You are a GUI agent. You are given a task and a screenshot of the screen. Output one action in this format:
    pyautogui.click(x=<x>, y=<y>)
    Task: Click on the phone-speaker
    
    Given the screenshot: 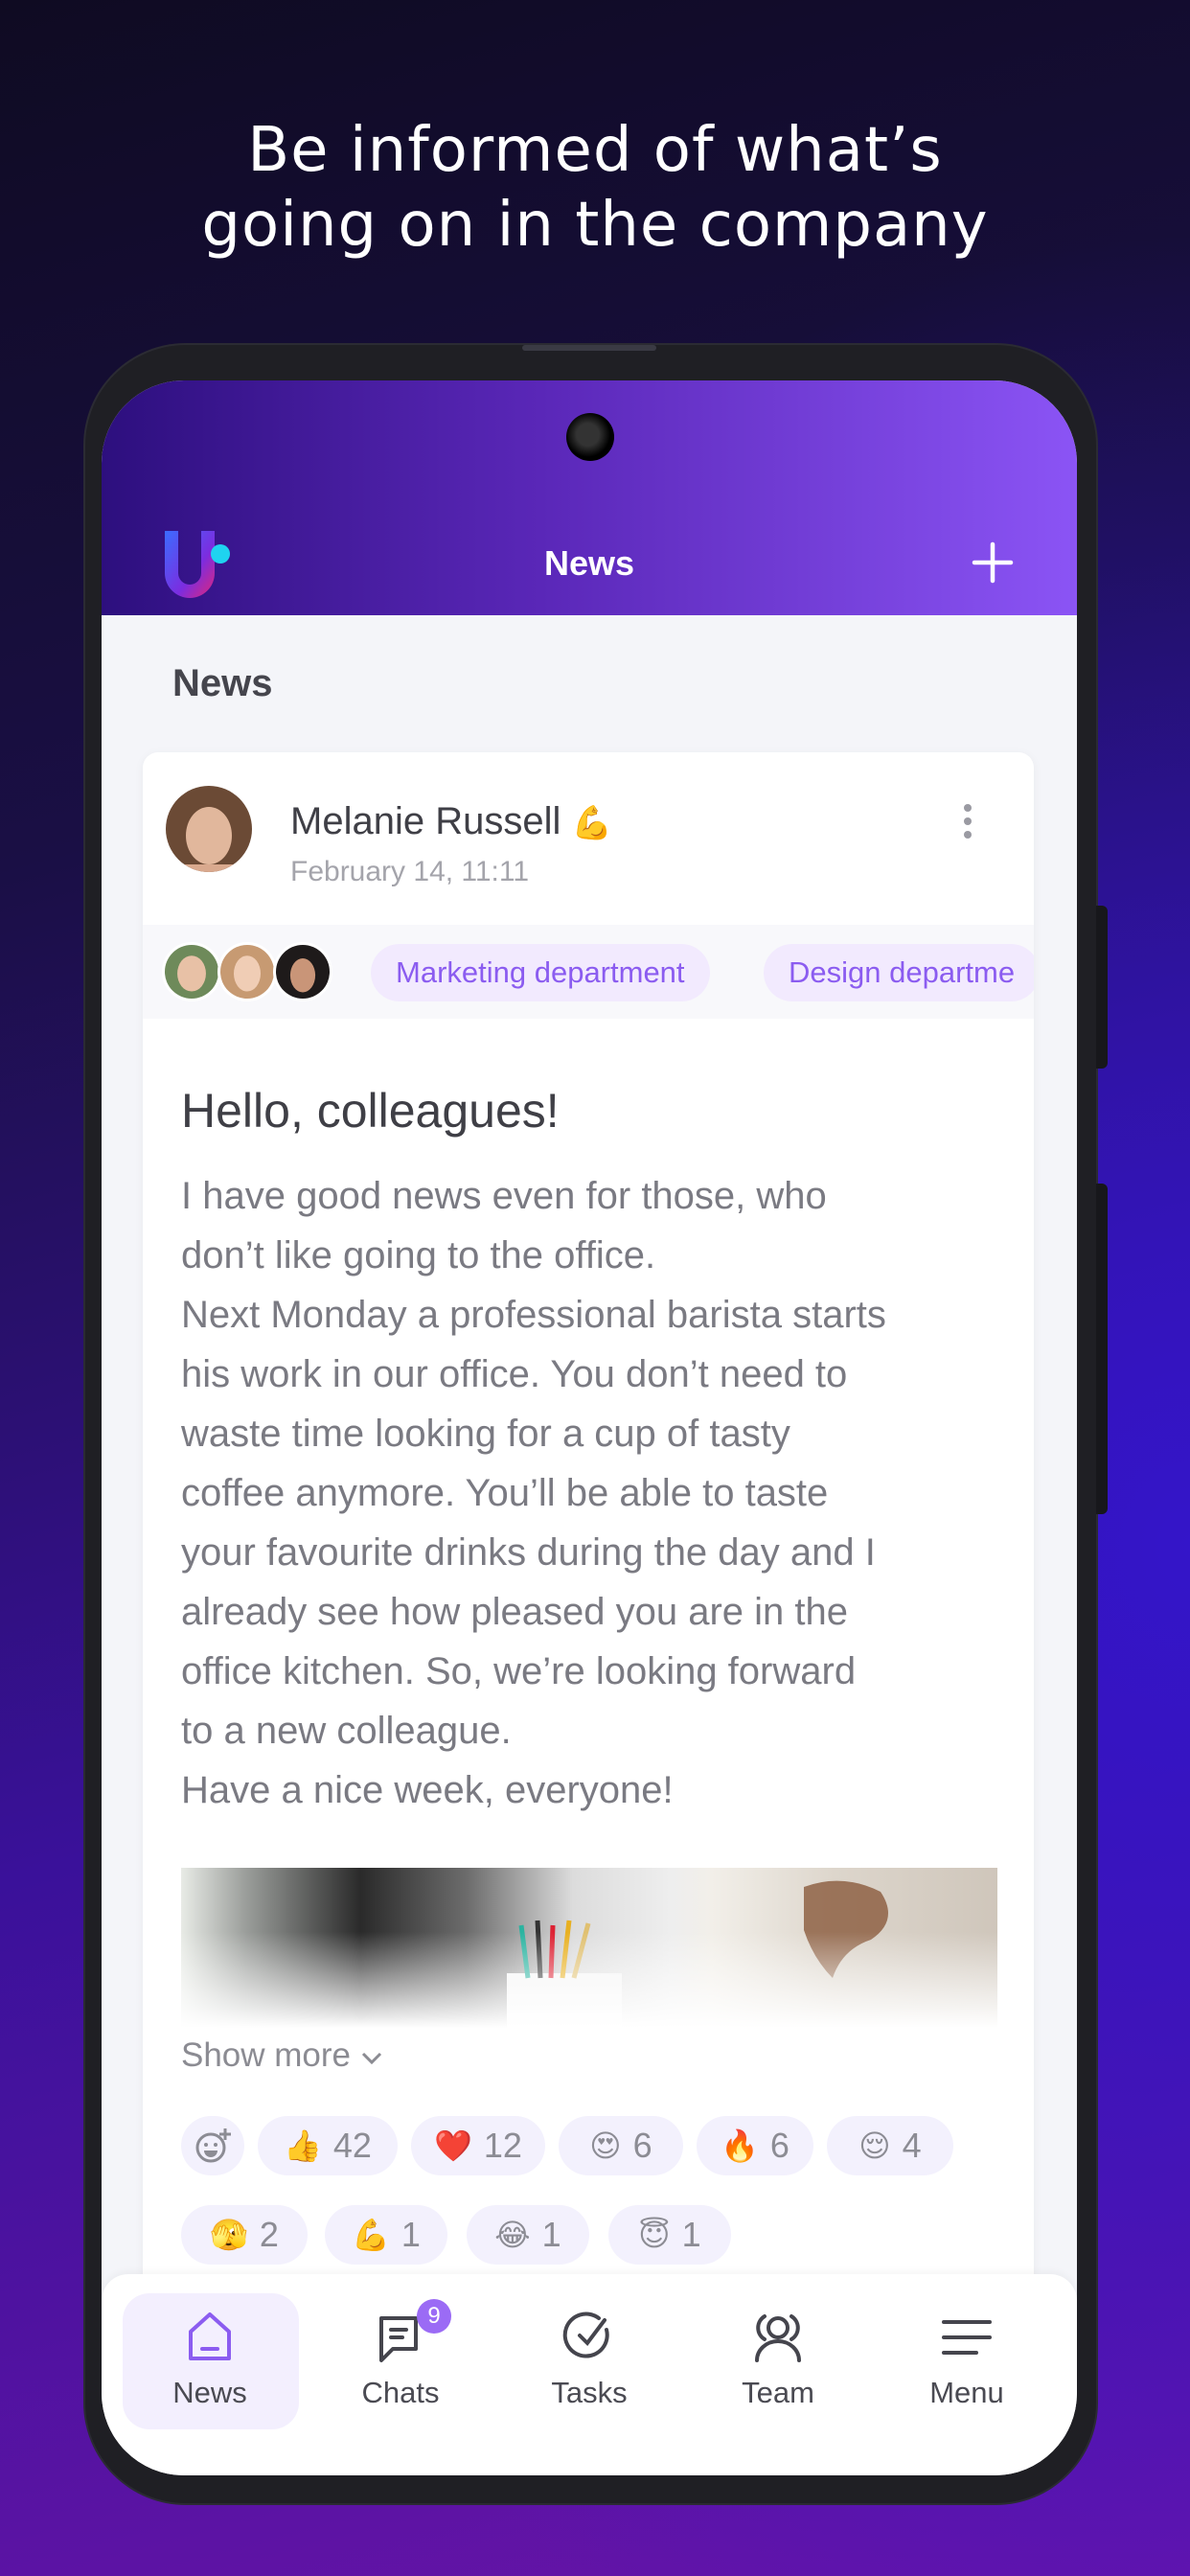 What is the action you would take?
    pyautogui.click(x=589, y=348)
    